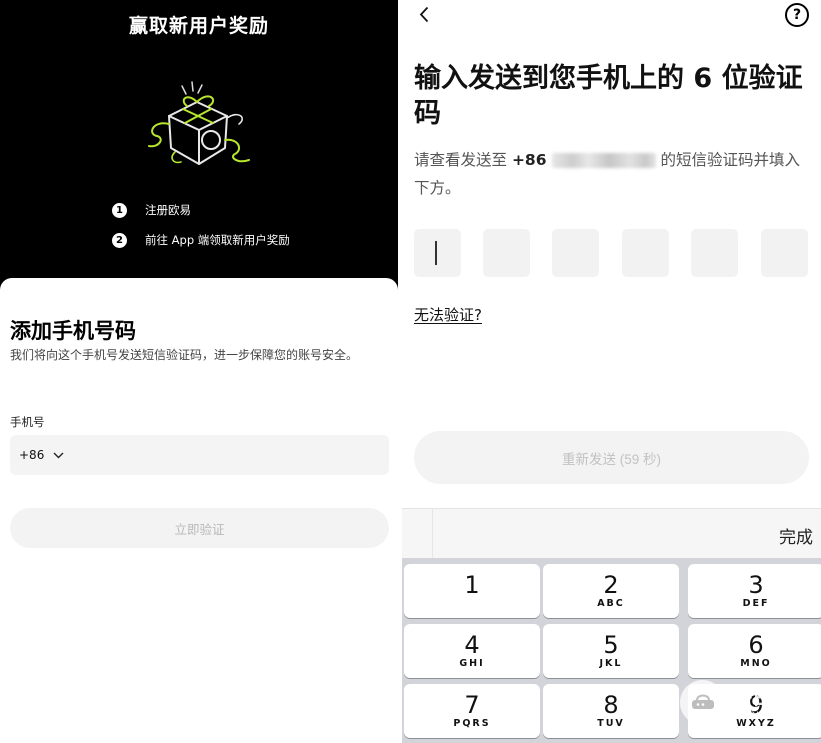  Describe the element at coordinates (27, 422) in the screenshot. I see `phone-label: 手机号` at that location.